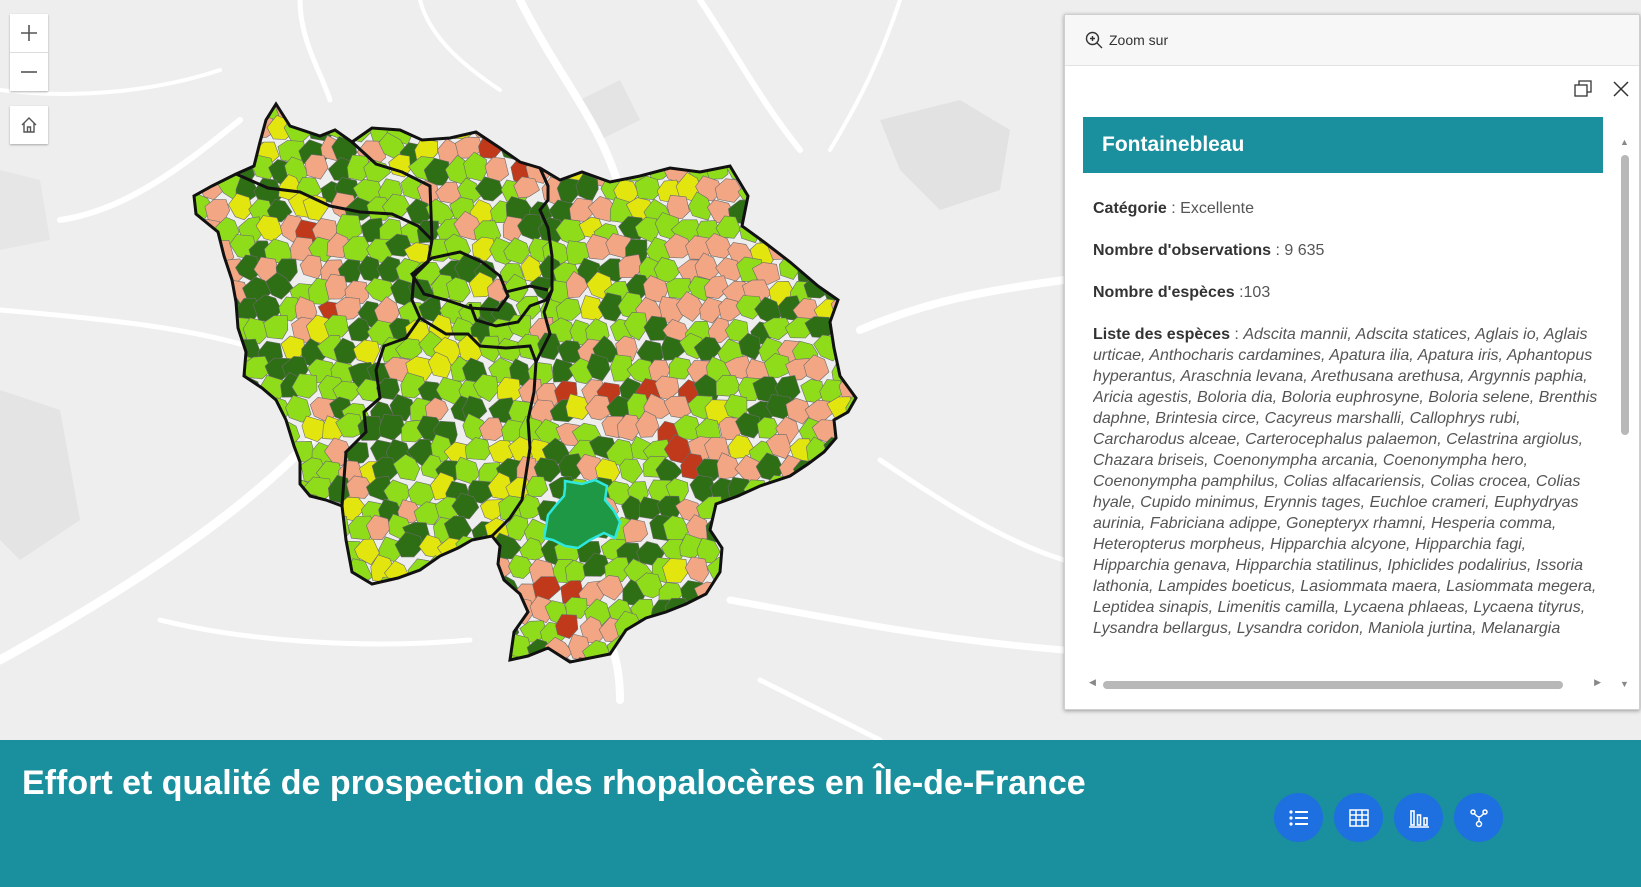 The image size is (1641, 887). I want to click on home-button, so click(29, 125).